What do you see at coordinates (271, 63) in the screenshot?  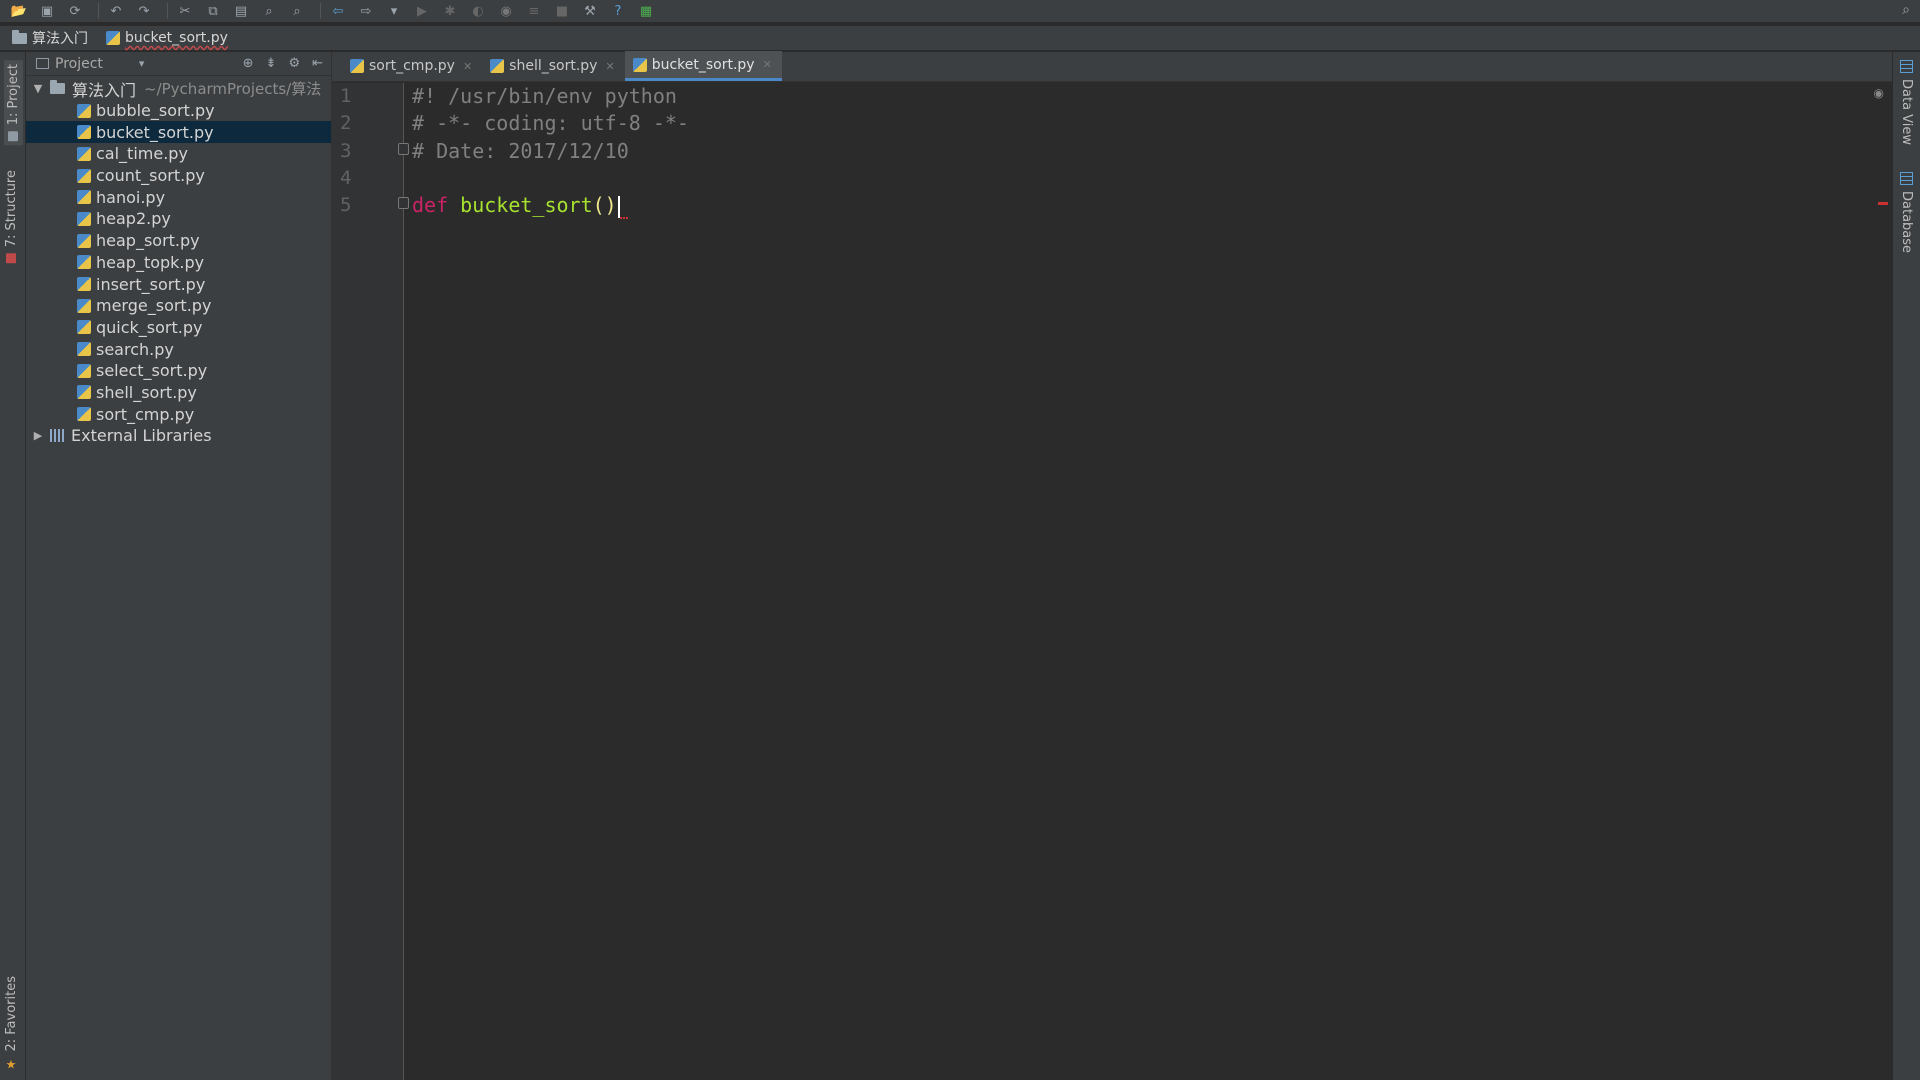 I see `collapse-all-icon: ⇟` at bounding box center [271, 63].